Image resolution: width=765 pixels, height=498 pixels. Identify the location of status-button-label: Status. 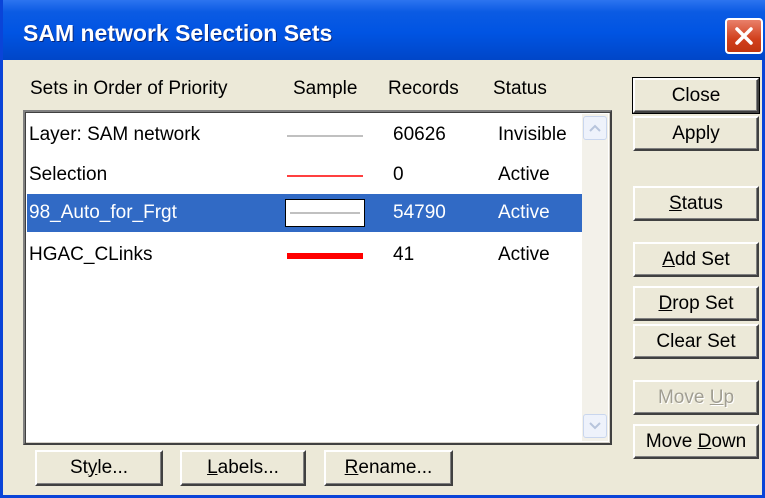
(696, 203).